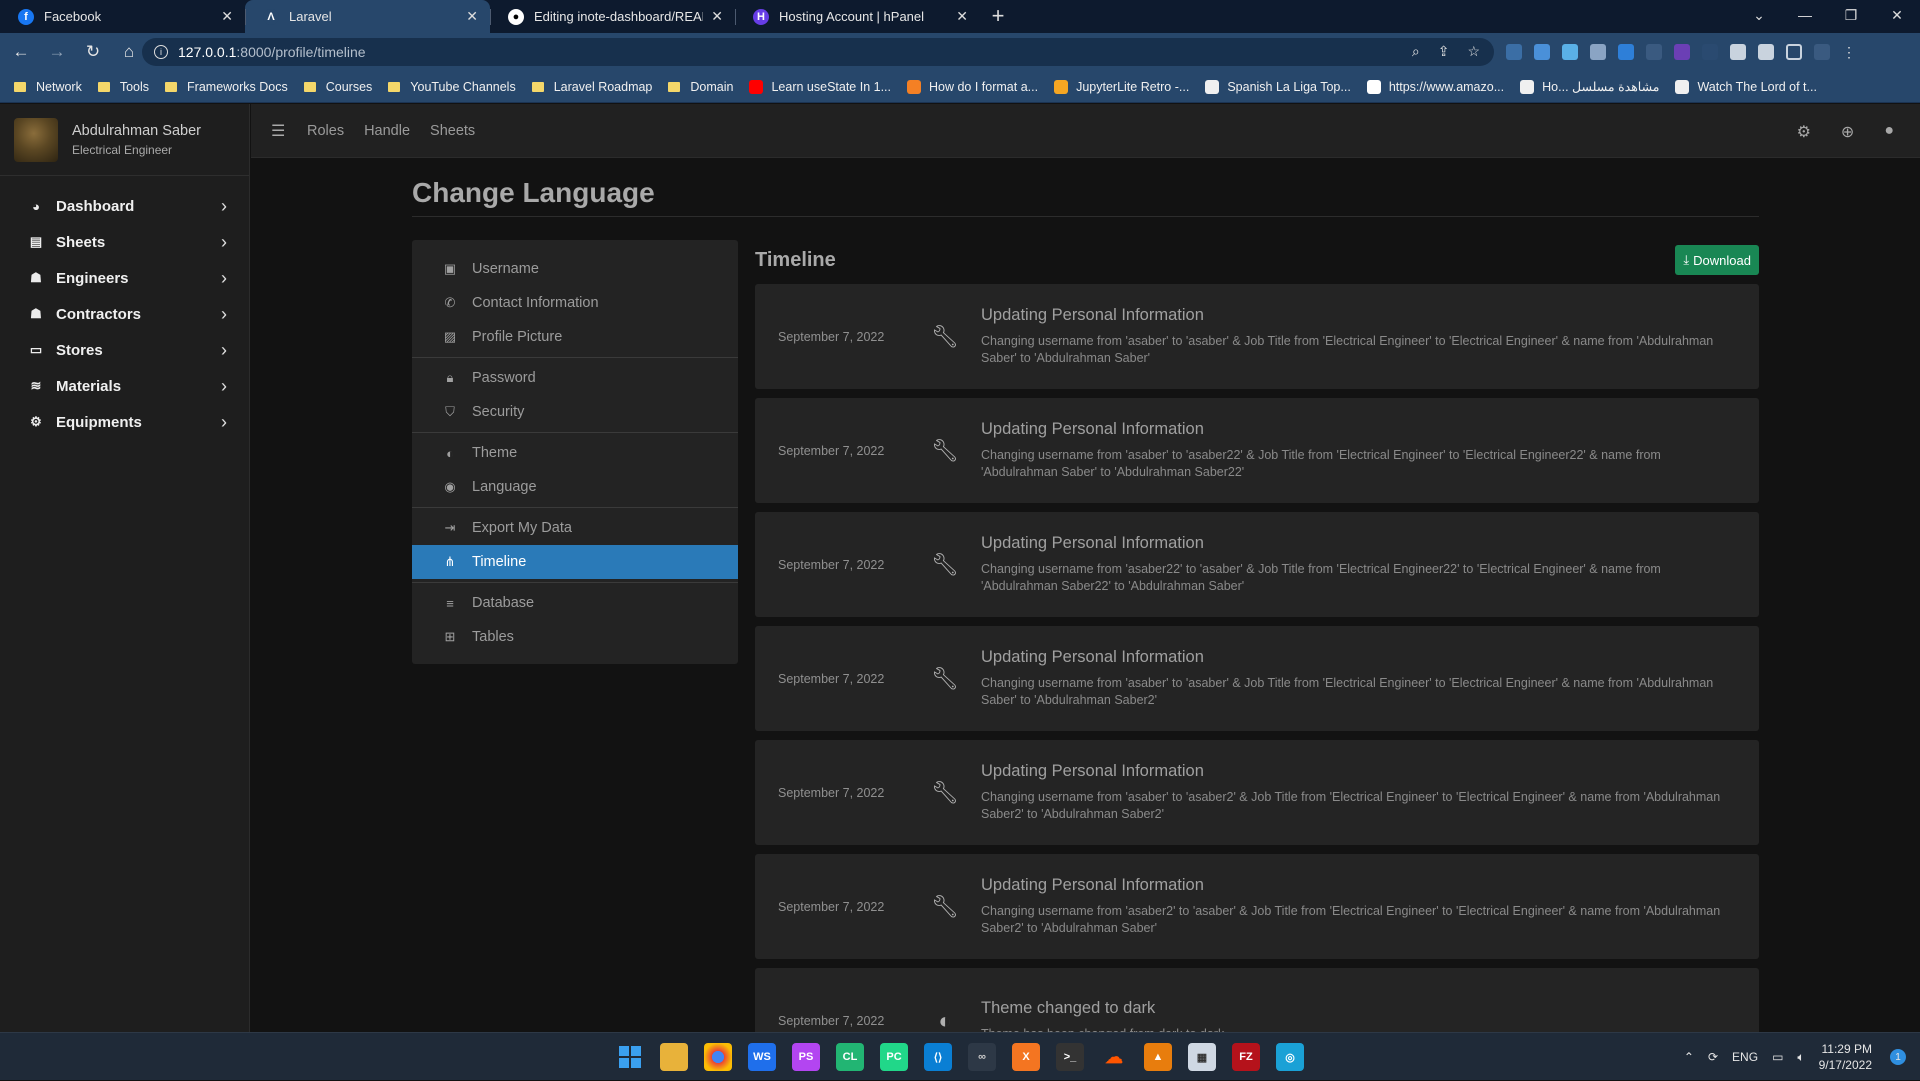 The width and height of the screenshot is (1920, 1081). I want to click on pycharm-icon: PC, so click(894, 1057).